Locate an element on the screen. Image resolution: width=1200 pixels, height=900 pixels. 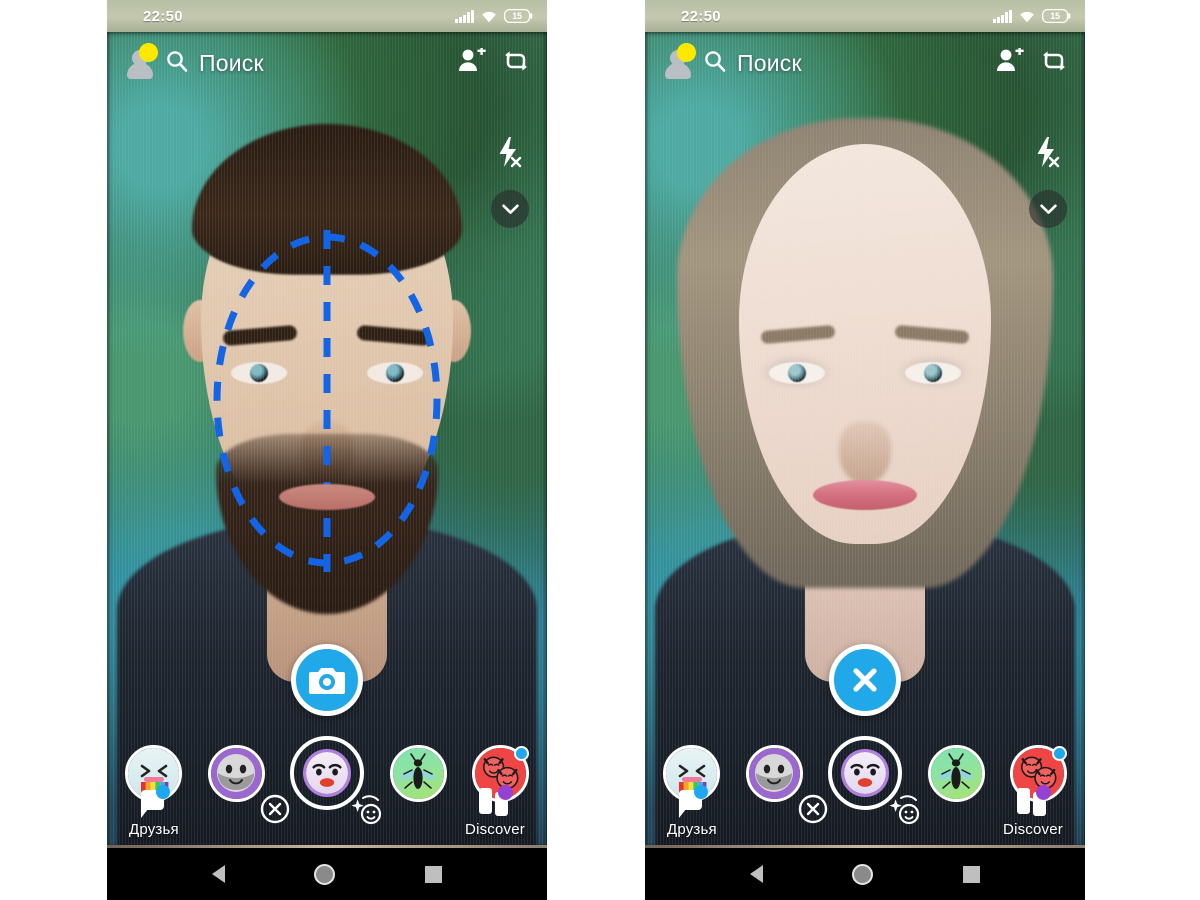
status-bar-left: 22:50 15 is located at coordinates (327, 16).